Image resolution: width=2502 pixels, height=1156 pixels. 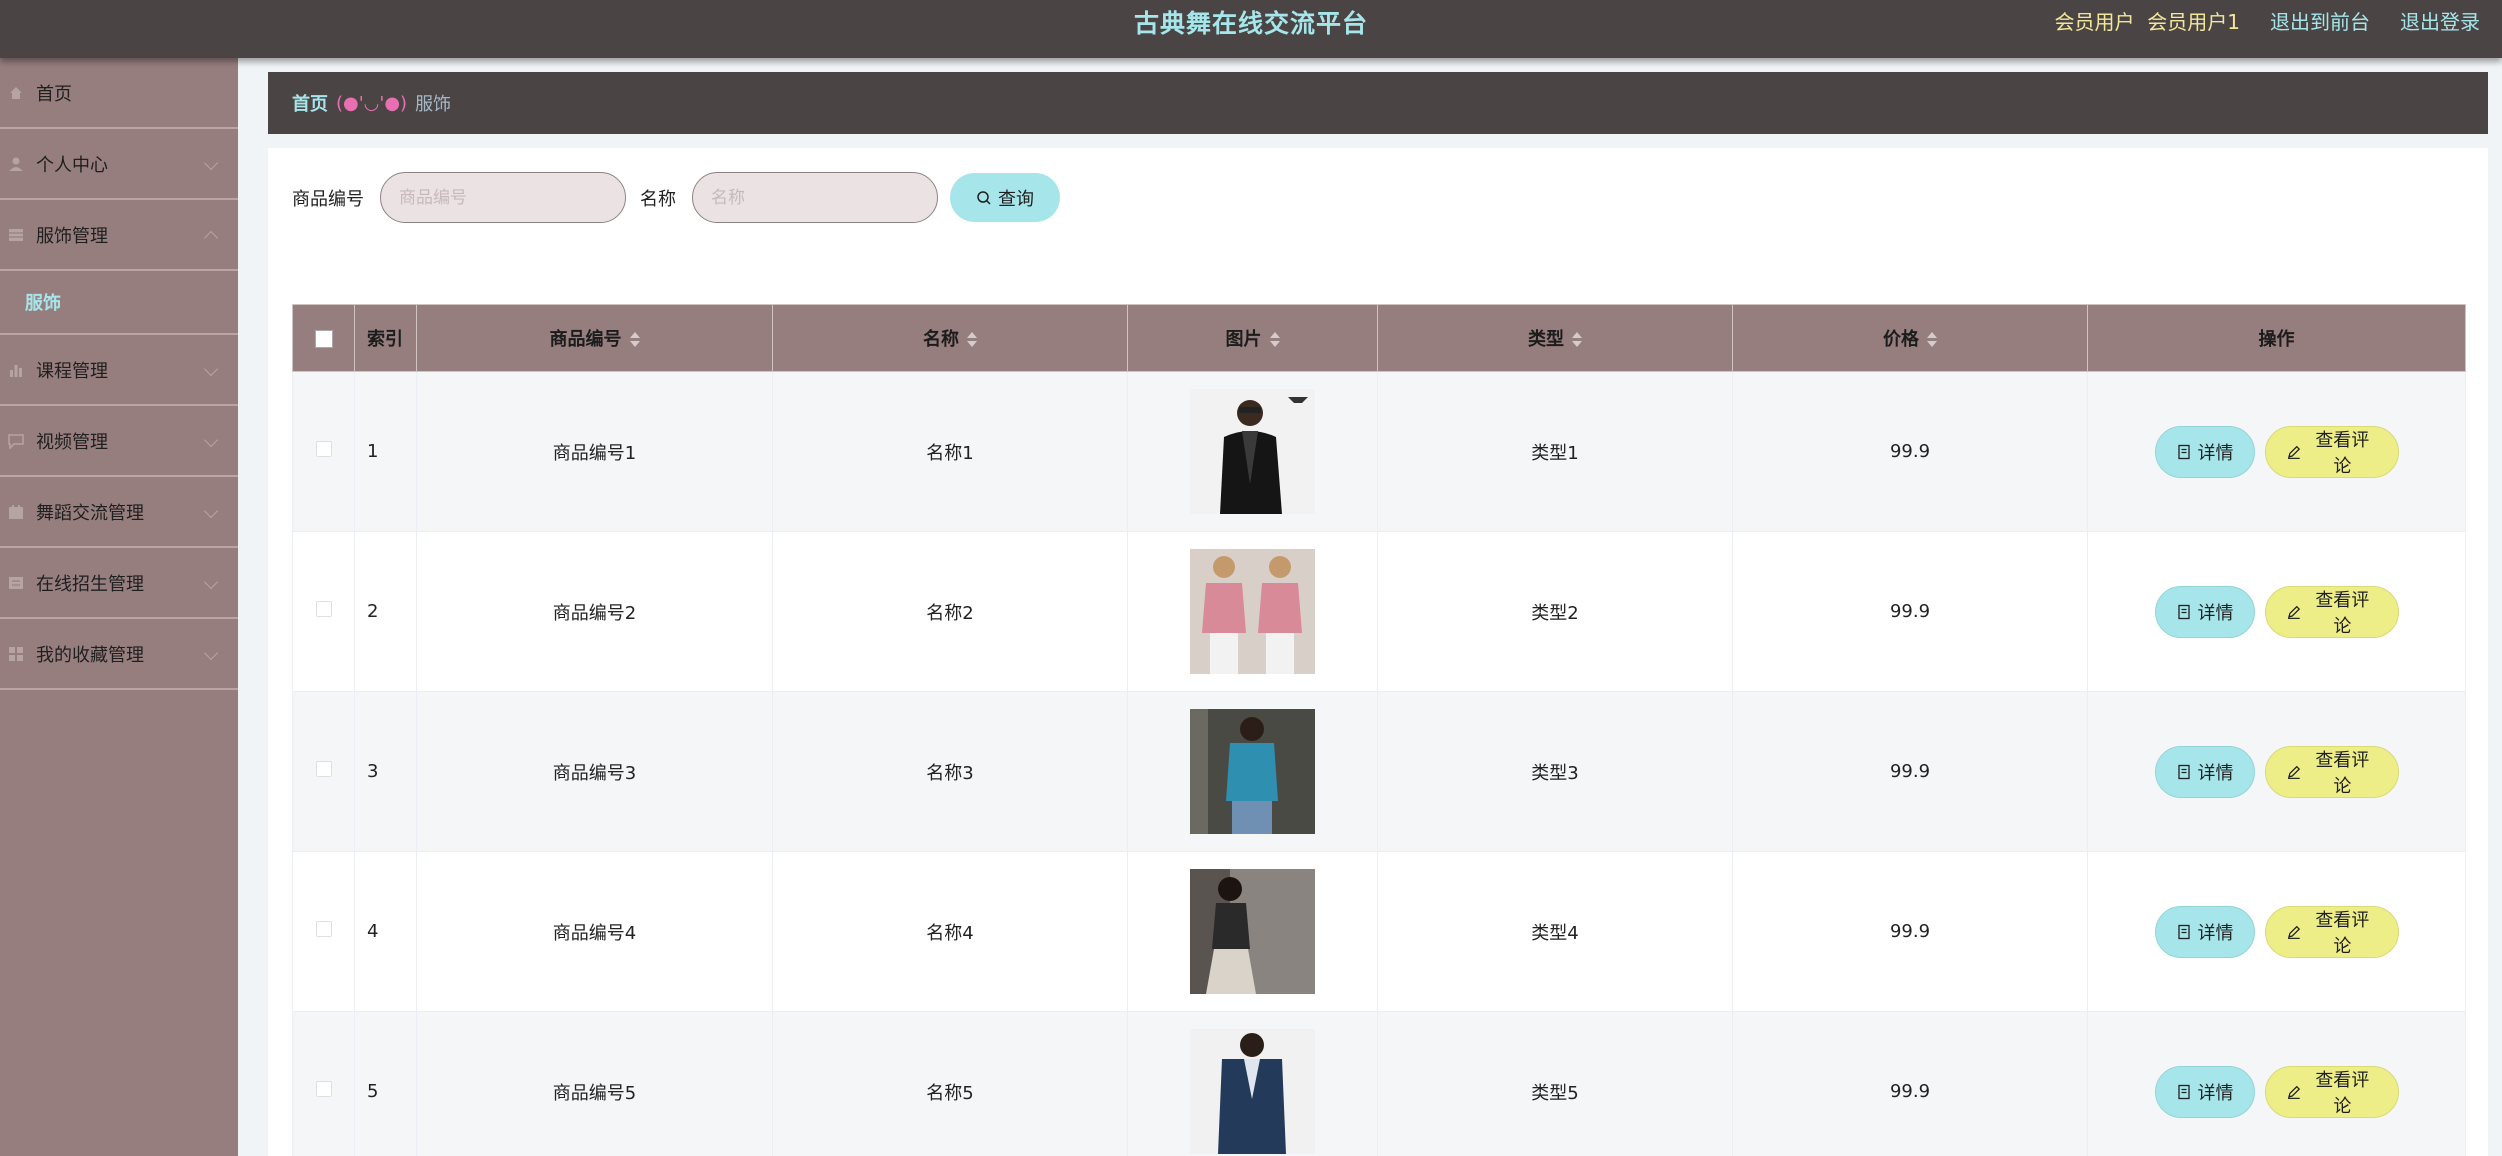 I want to click on view-comments-button-label: 查看评论, so click(x=2342, y=933).